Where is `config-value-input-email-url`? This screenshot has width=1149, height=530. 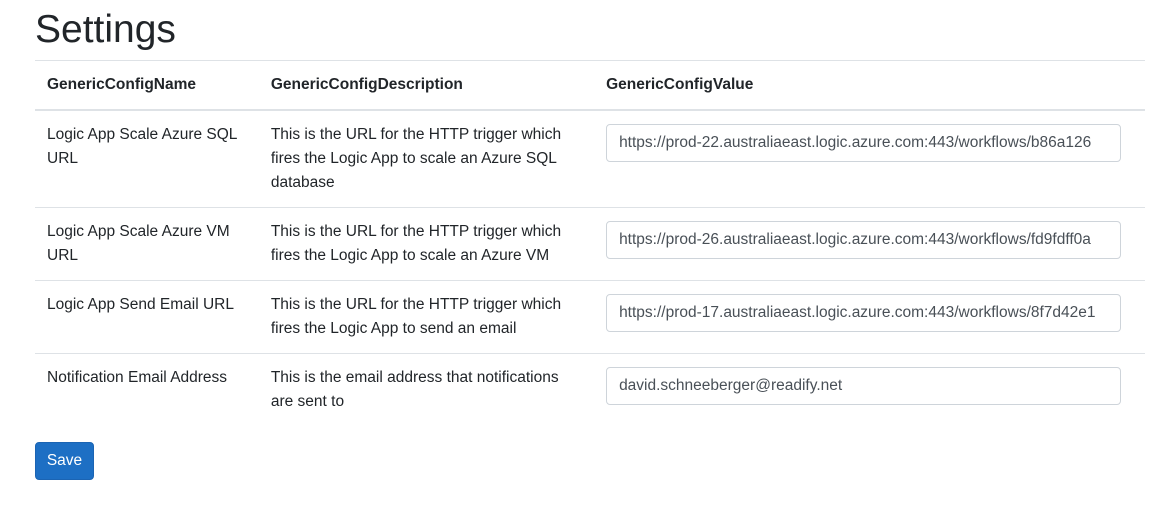
config-value-input-email-url is located at coordinates (864, 313).